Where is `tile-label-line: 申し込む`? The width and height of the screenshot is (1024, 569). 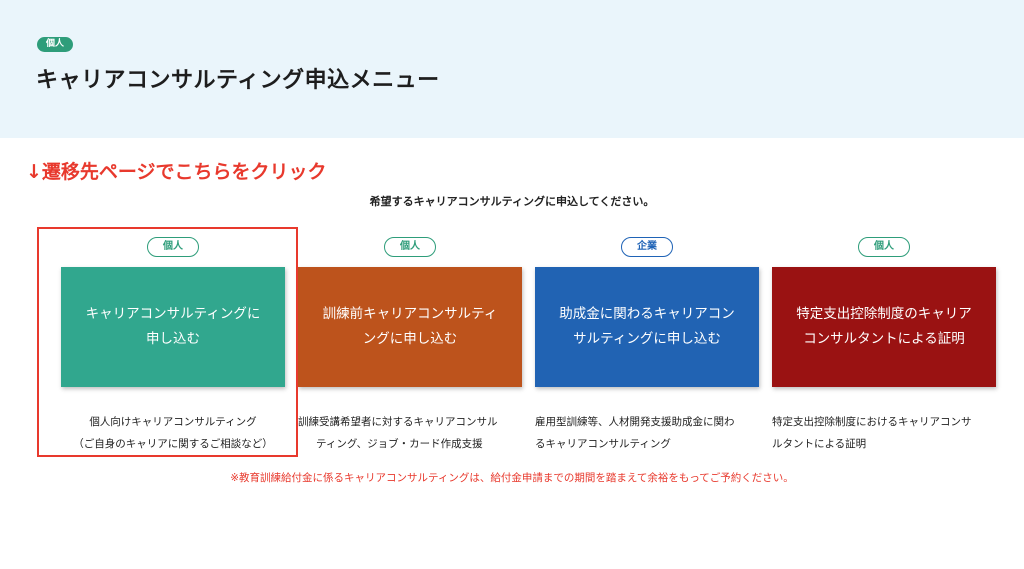 tile-label-line: 申し込む is located at coordinates (172, 339).